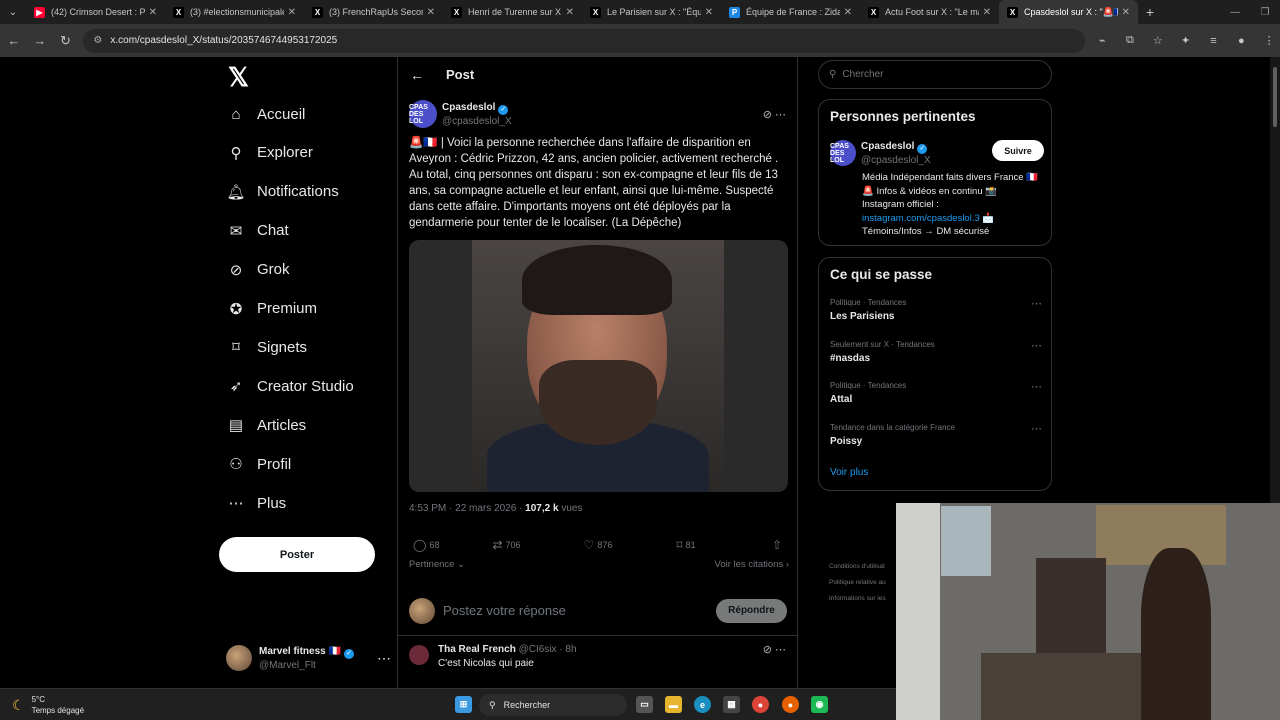 This screenshot has height=720, width=1280. What do you see at coordinates (290, 386) in the screenshot?
I see `nav-item-creator-studio: ➶ Creator Studio` at bounding box center [290, 386].